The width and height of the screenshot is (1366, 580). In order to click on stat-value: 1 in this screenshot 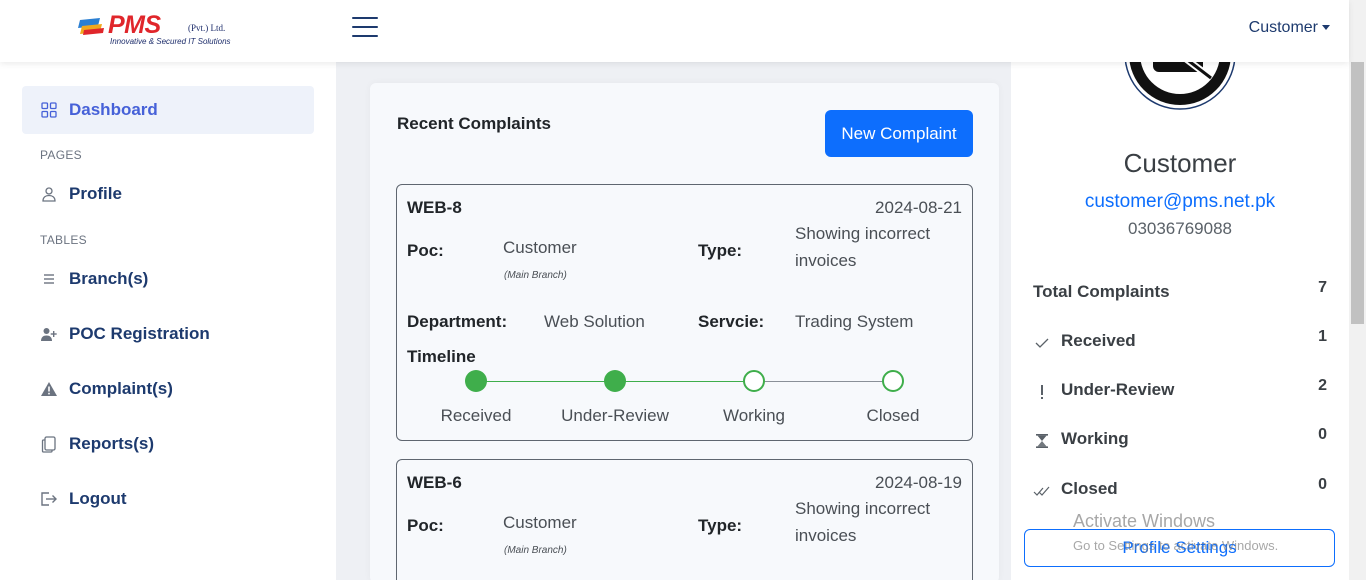, I will do `click(1322, 336)`.